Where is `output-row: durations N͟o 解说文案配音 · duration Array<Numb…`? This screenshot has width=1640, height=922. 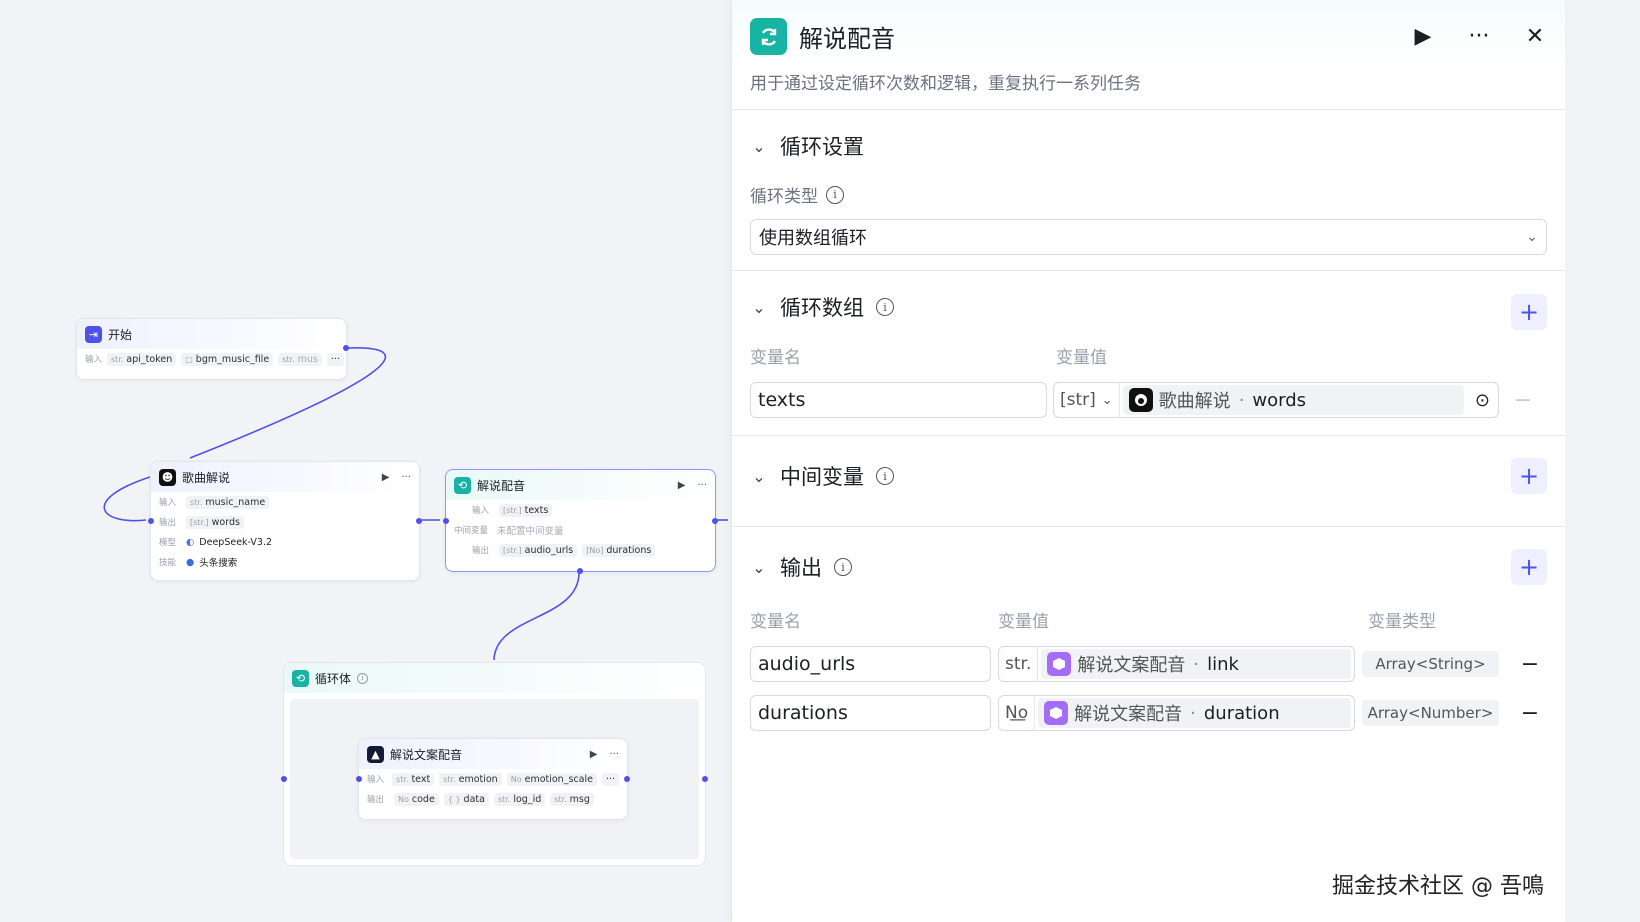 output-row: durations N͟o 解说文案配音 · duration Array<Numb… is located at coordinates (1148, 713).